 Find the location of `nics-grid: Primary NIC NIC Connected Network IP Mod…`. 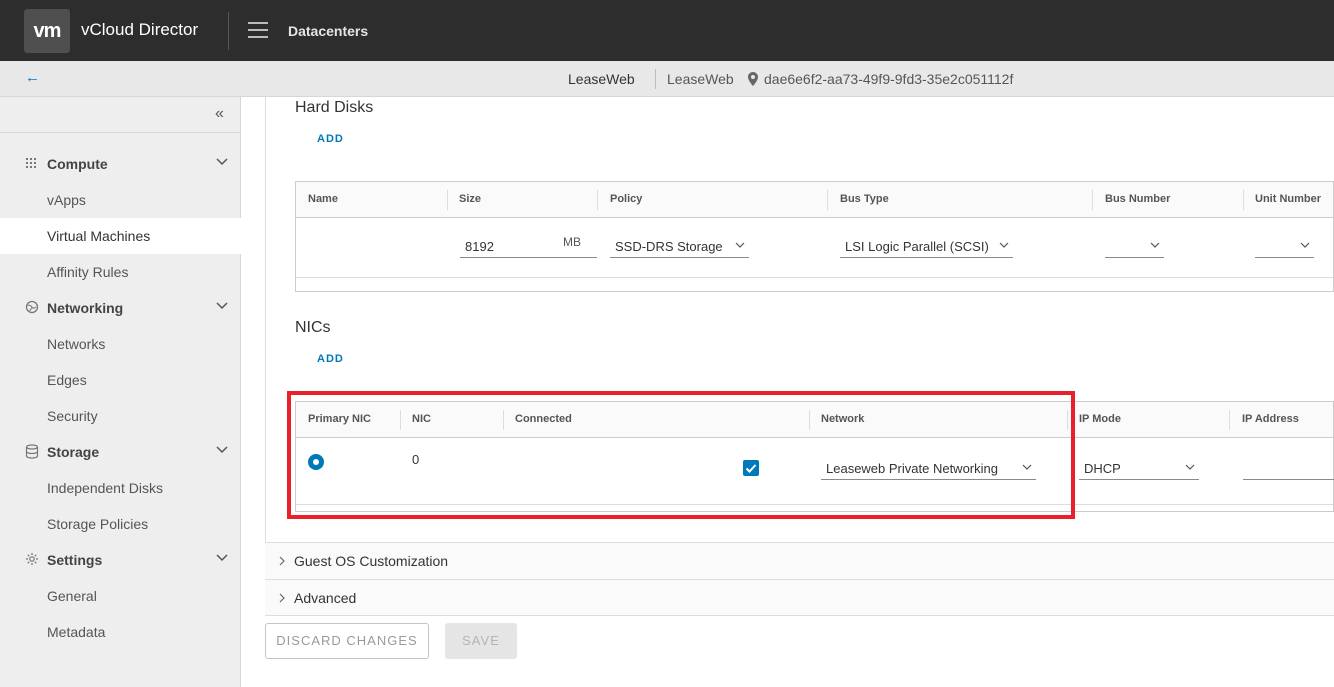

nics-grid: Primary NIC NIC Connected Network IP Mod… is located at coordinates (814, 456).